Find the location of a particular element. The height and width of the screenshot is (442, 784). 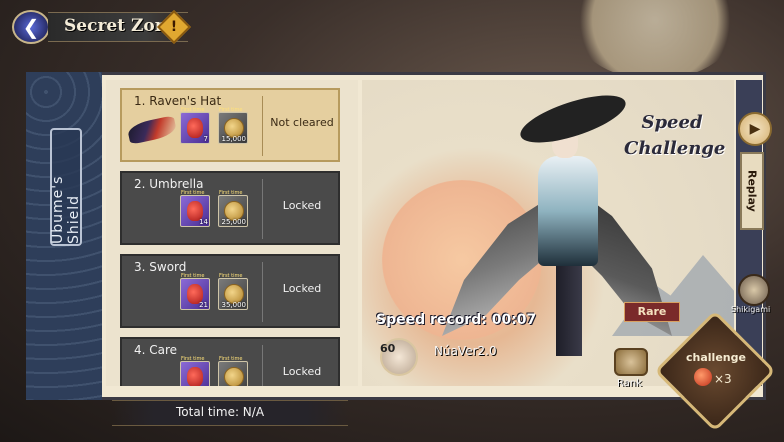

gold-coin-icon is located at coordinates (234, 376).